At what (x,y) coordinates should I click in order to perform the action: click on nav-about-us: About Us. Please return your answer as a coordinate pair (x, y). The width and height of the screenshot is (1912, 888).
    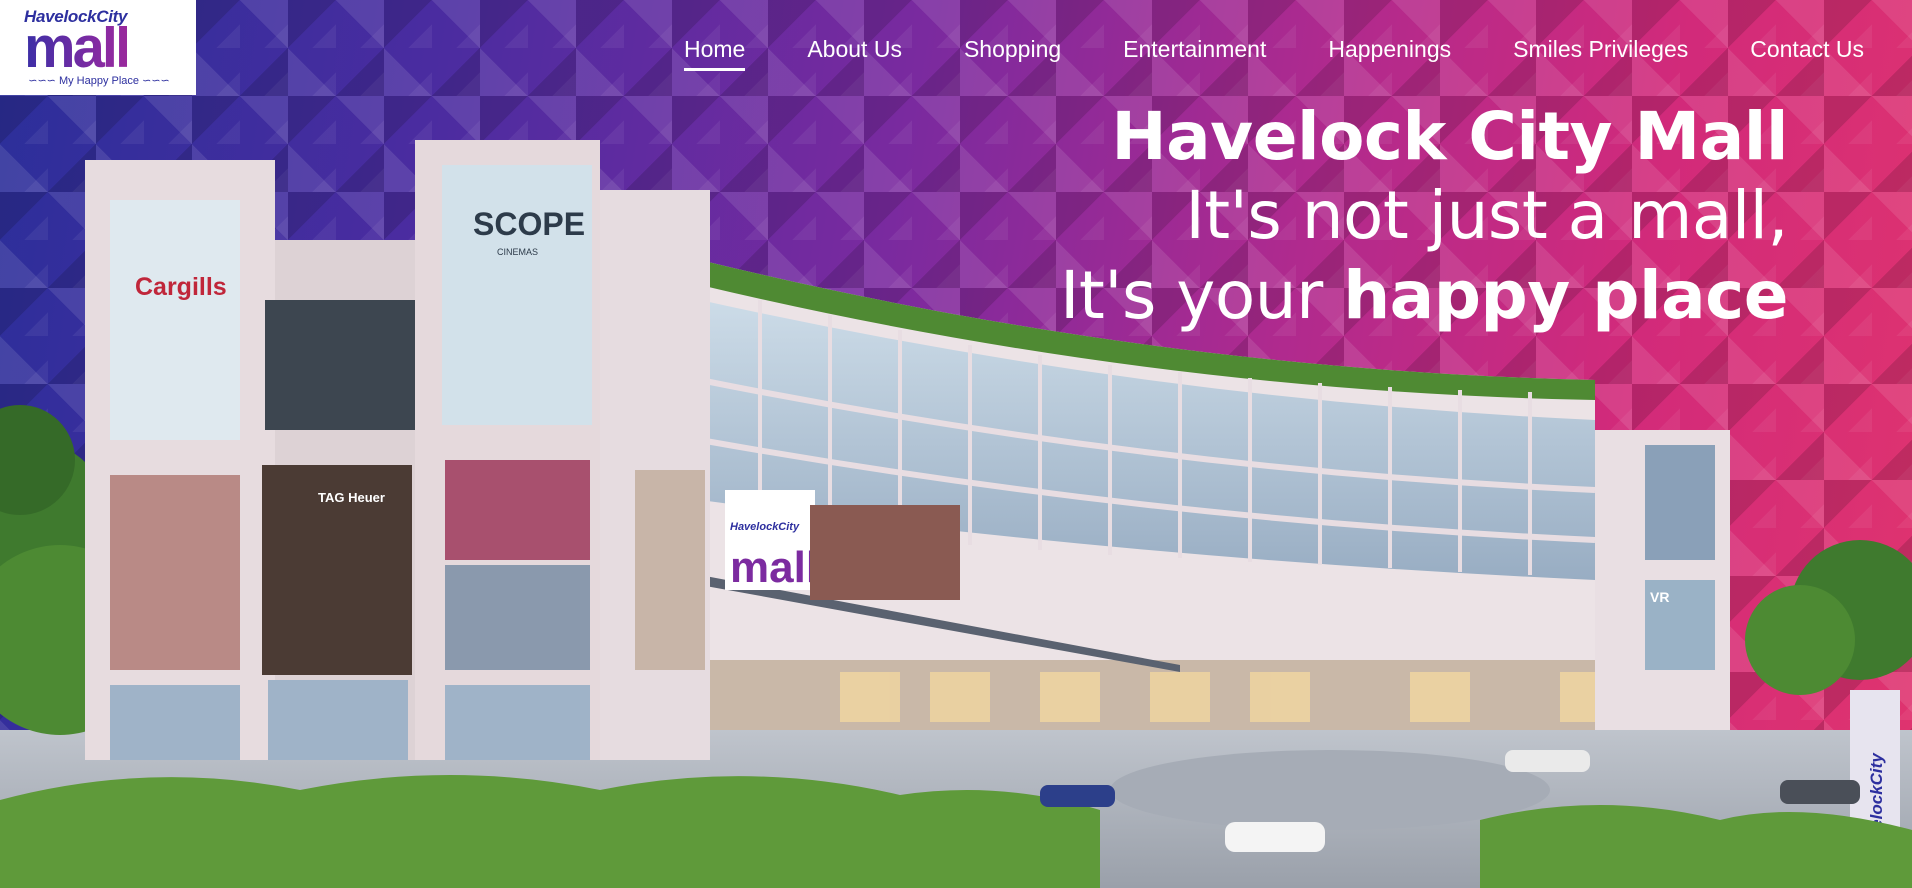
    Looking at the image, I should click on (854, 53).